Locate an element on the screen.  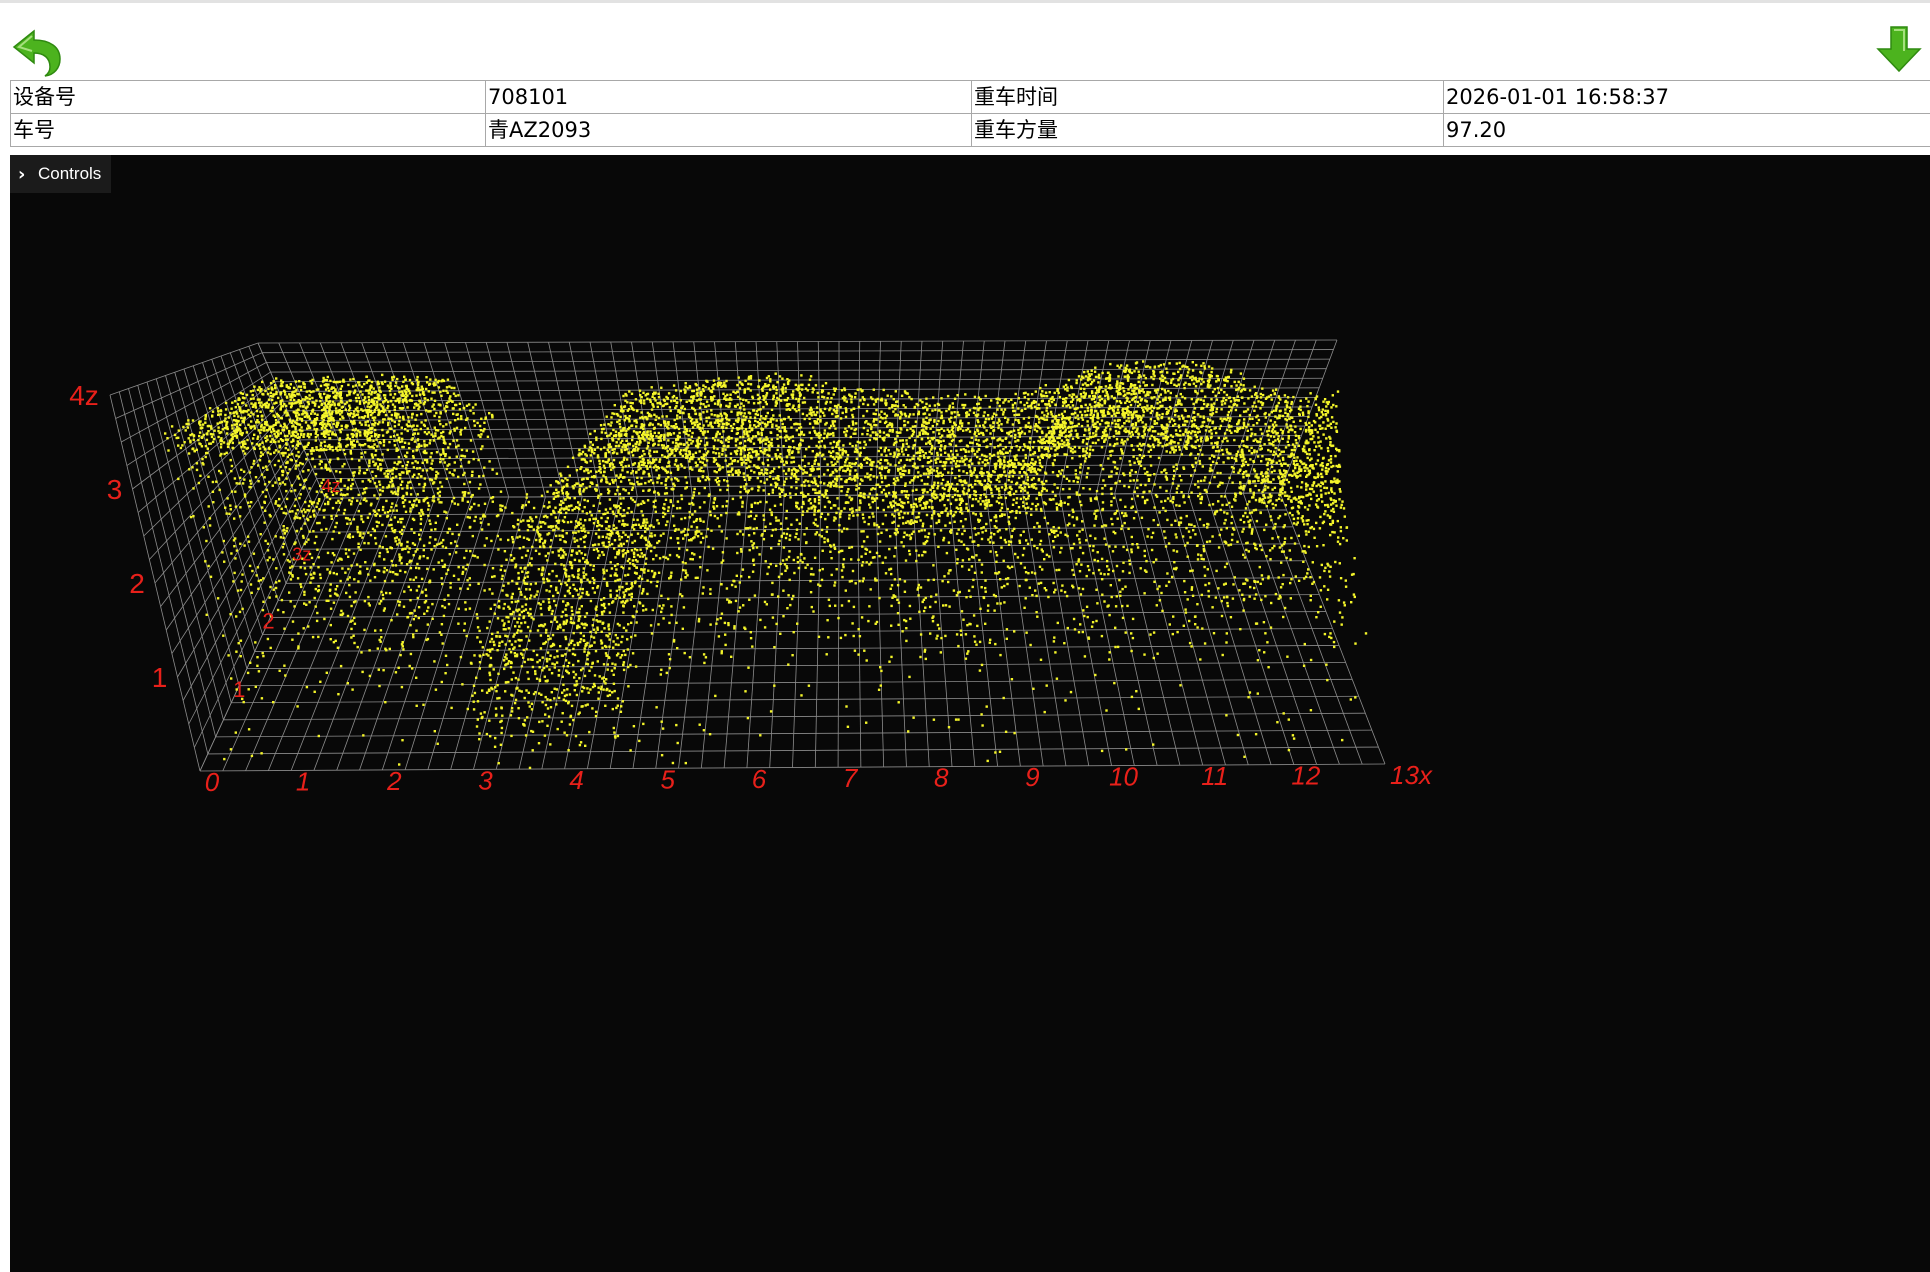
device-label: 设备号 is located at coordinates (248, 97).